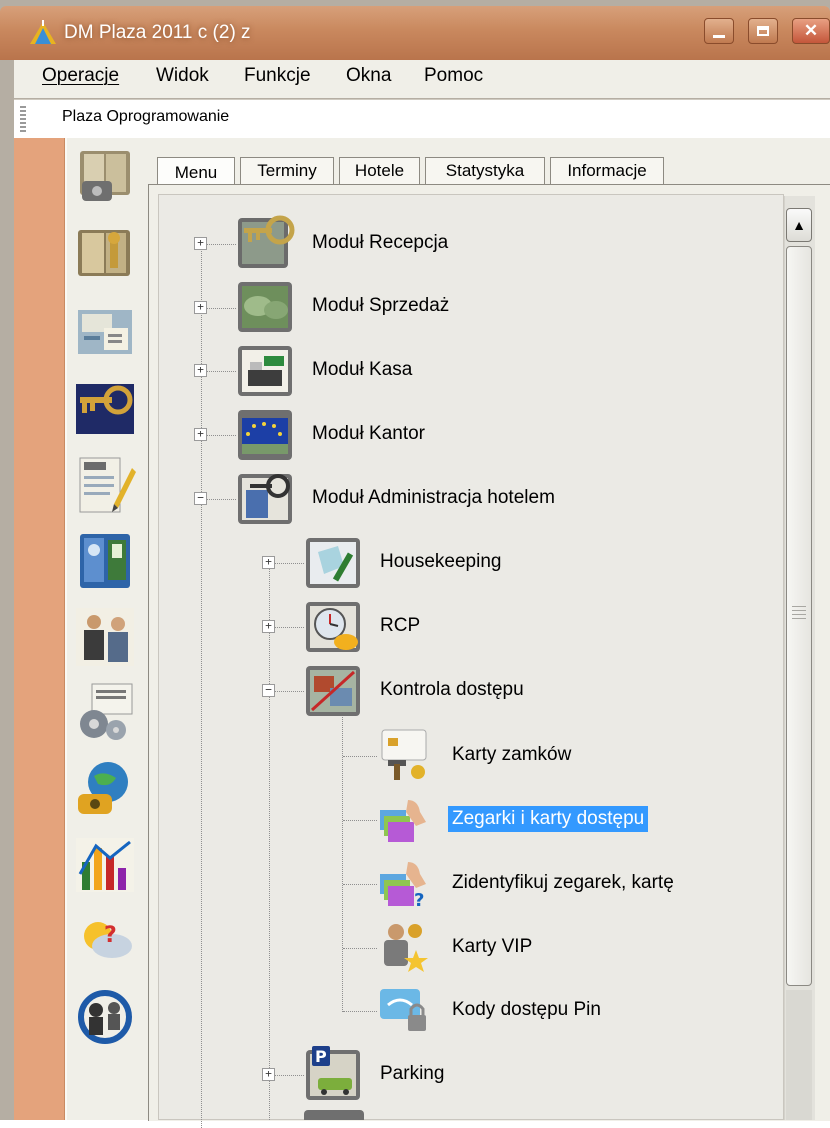 The width and height of the screenshot is (830, 1128). I want to click on tree-node-kasa: Moduł Kasa, so click(362, 370).